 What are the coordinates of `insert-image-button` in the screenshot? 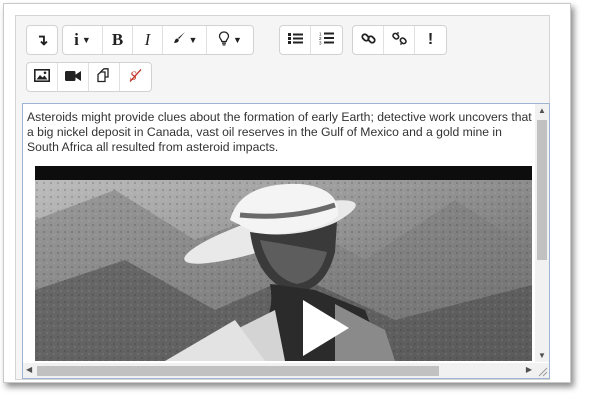 It's located at (42, 77).